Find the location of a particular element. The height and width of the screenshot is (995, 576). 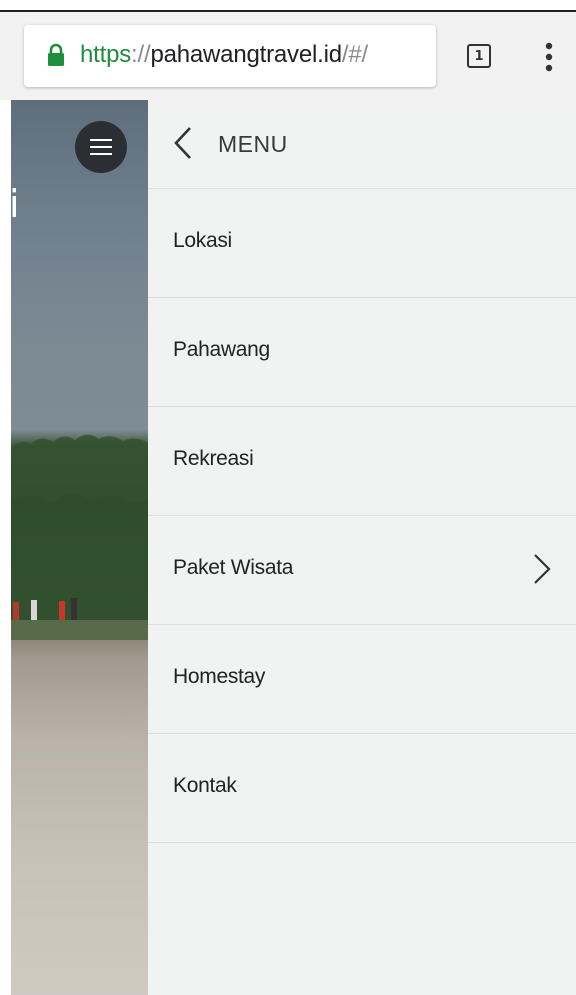

url-scheme: https is located at coordinates (106, 54).